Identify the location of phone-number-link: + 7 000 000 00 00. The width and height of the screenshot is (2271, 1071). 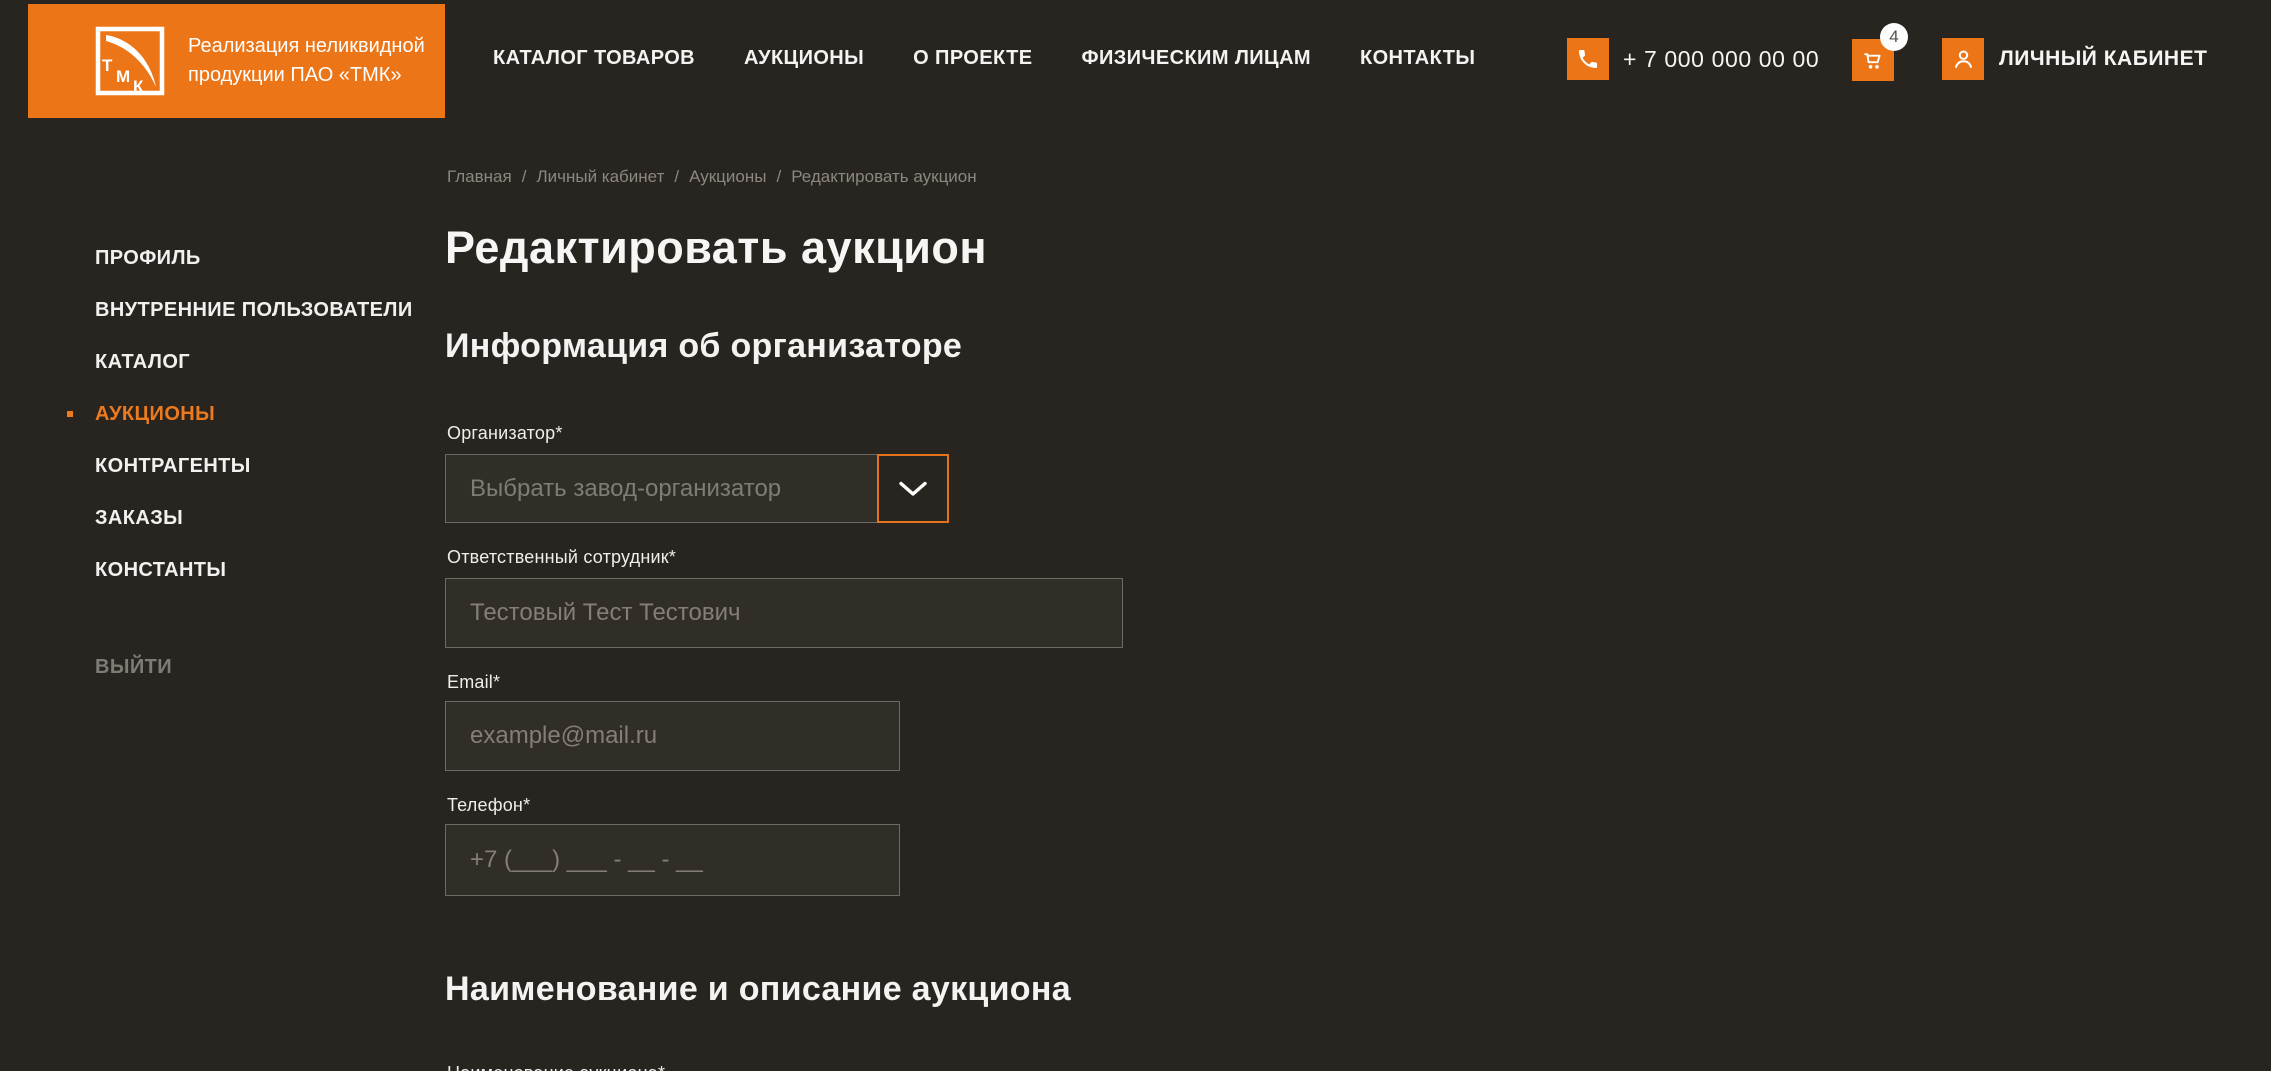
(1721, 59).